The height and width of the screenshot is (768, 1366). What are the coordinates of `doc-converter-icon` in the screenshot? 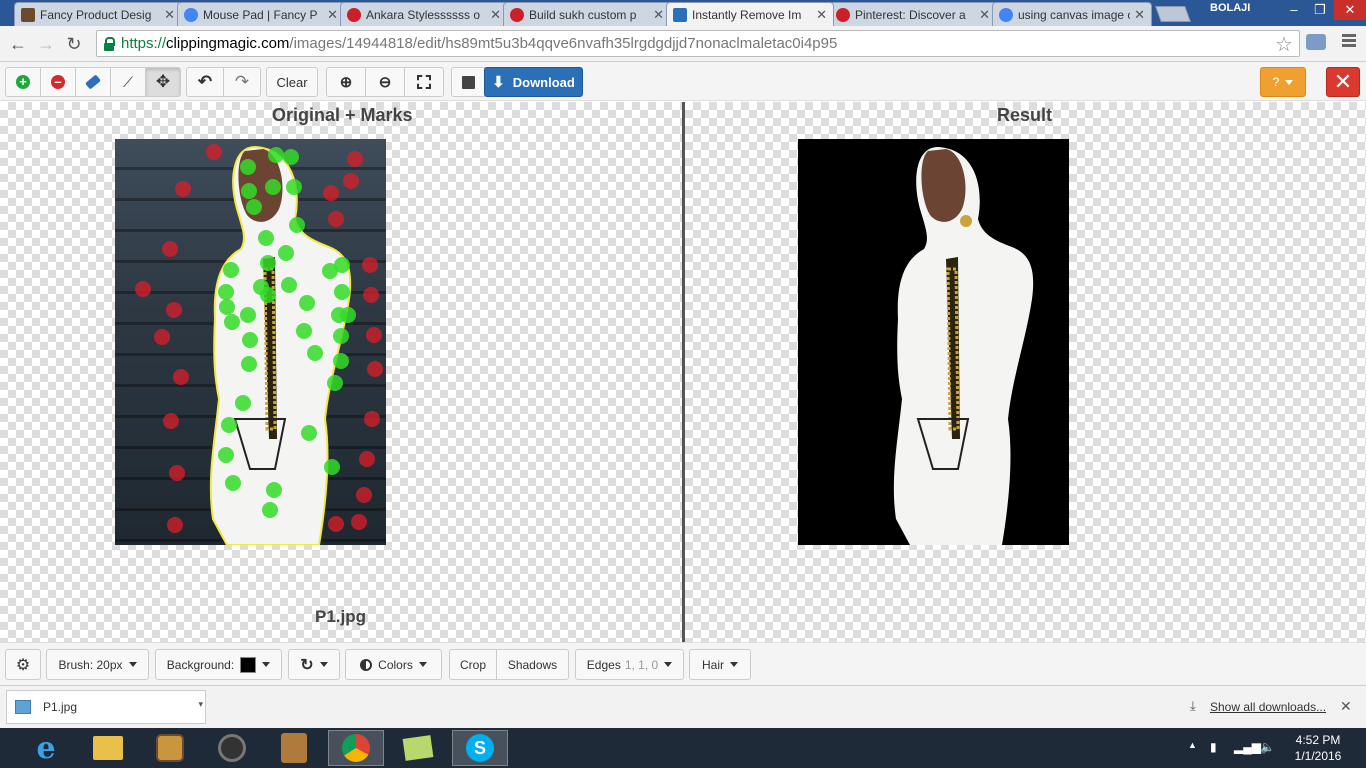 It's located at (294, 748).